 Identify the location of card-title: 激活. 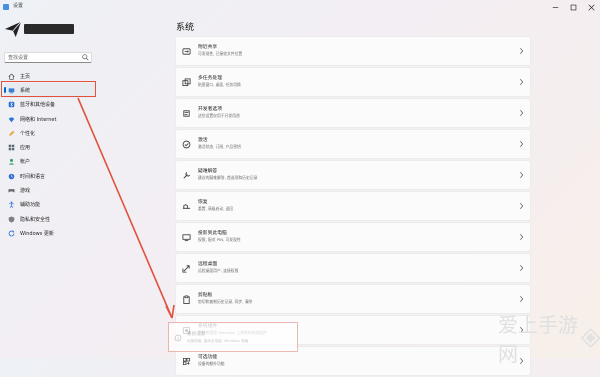
(203, 140).